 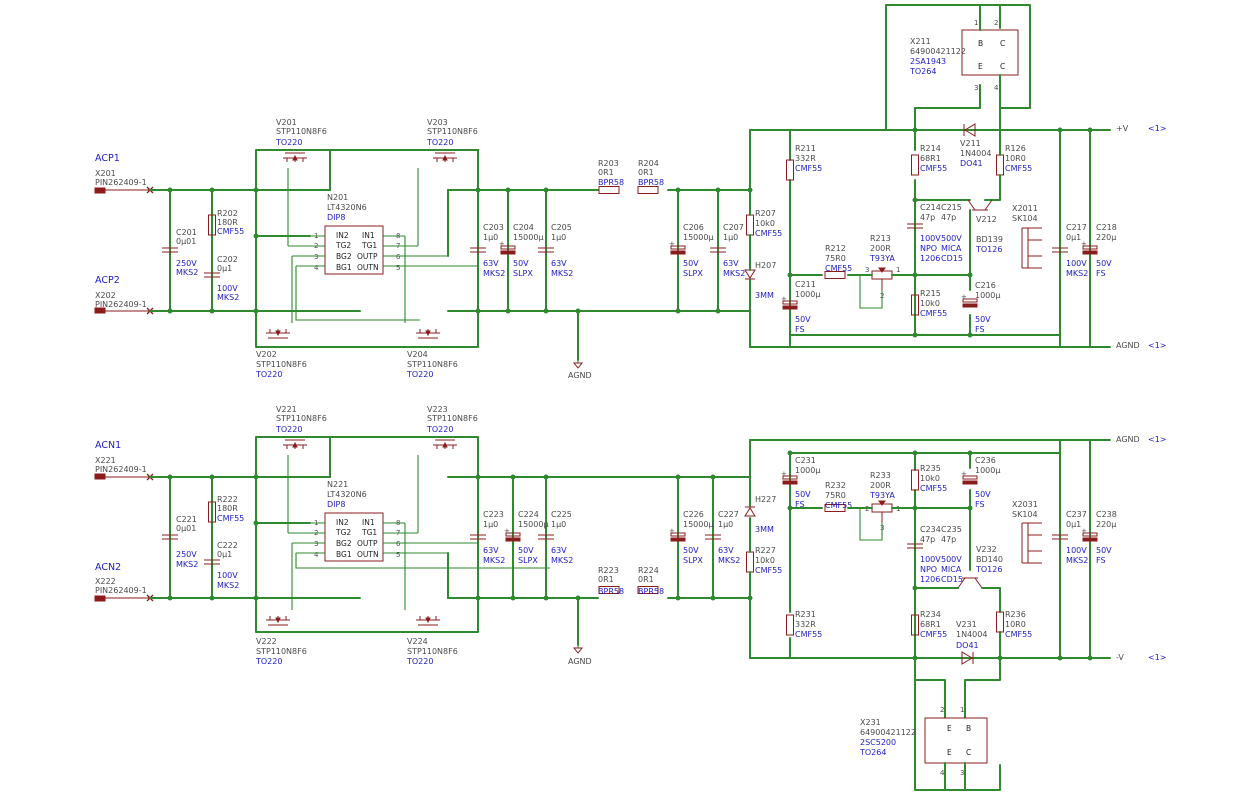 I want to click on svg-text: BD140, so click(x=989, y=559).